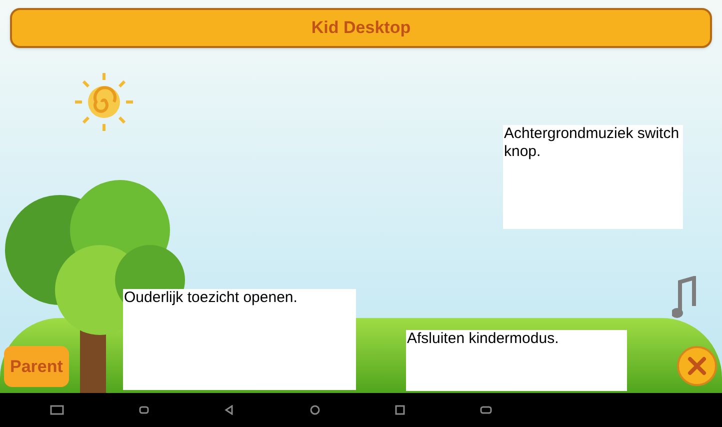 The width and height of the screenshot is (722, 427). Describe the element at coordinates (104, 102) in the screenshot. I see `sun-icon` at that location.